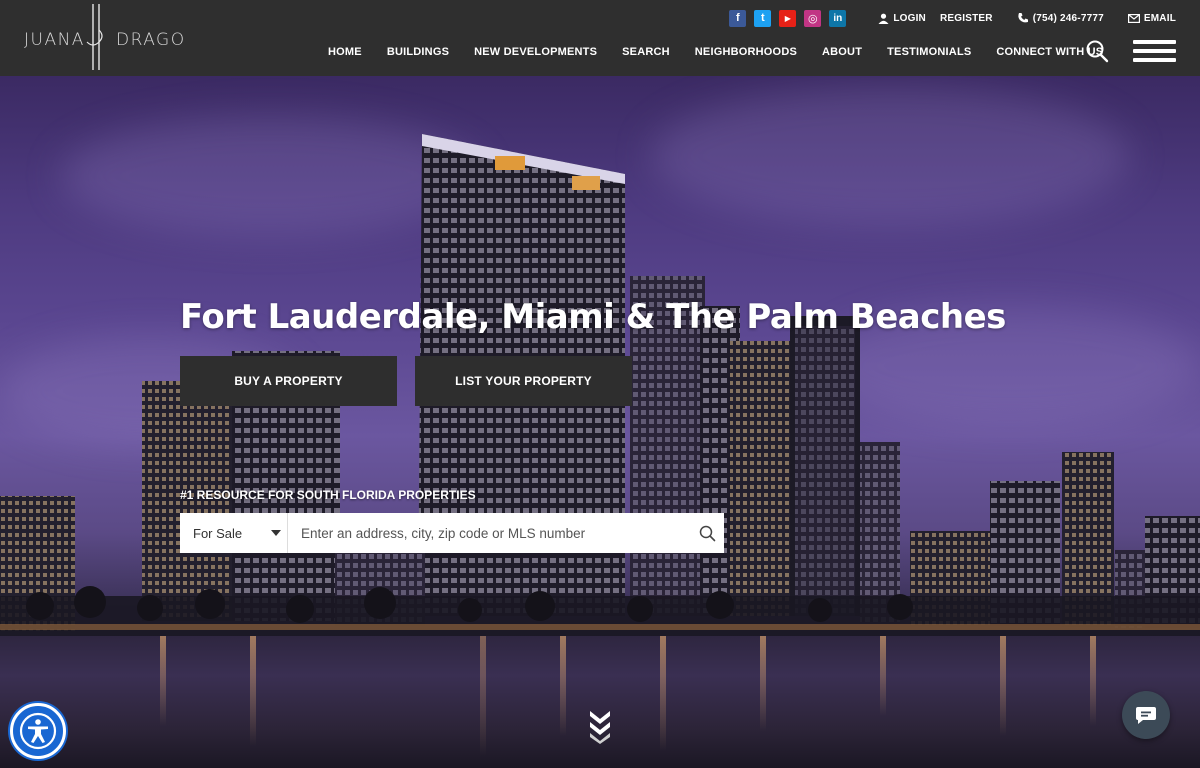 The width and height of the screenshot is (1200, 768). Describe the element at coordinates (345, 52) in the screenshot. I see `nav-home: HOME` at that location.